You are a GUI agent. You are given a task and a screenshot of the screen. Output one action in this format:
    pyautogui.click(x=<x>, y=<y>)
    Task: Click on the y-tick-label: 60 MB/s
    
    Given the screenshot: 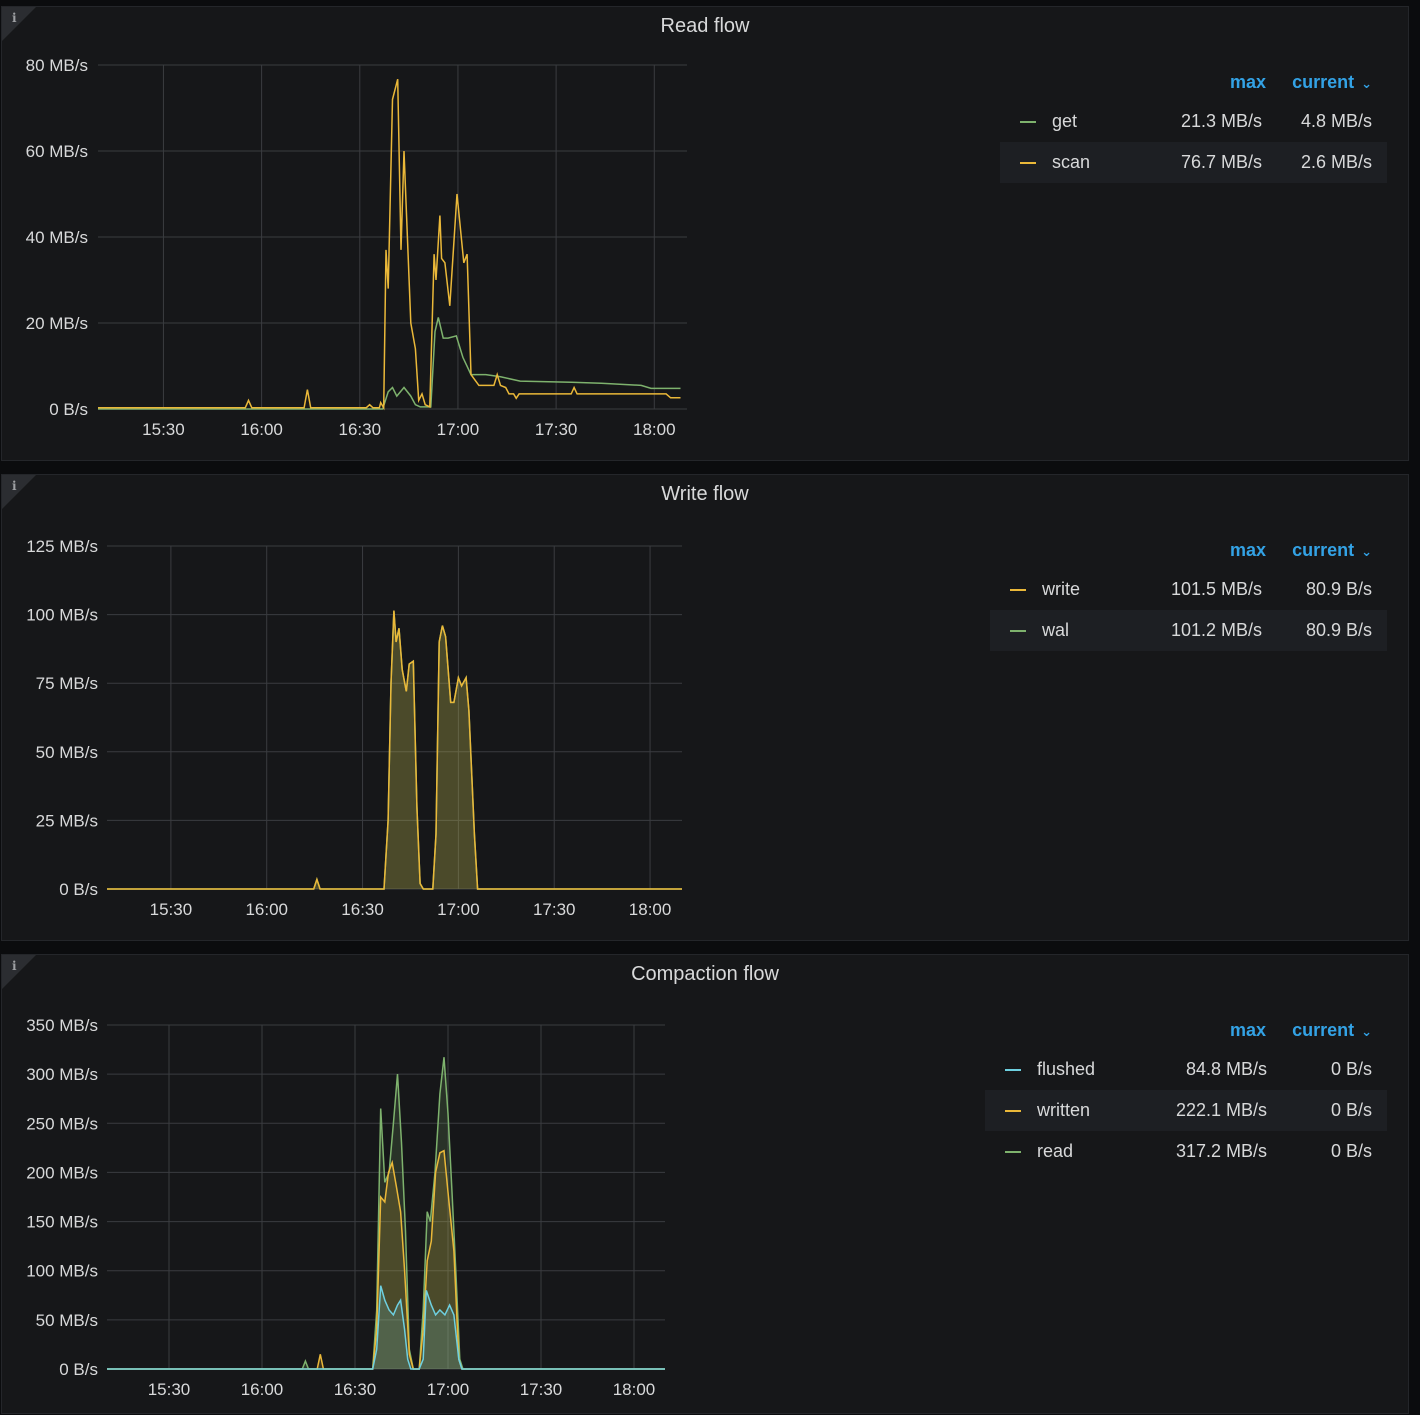 What is the action you would take?
    pyautogui.click(x=57, y=151)
    